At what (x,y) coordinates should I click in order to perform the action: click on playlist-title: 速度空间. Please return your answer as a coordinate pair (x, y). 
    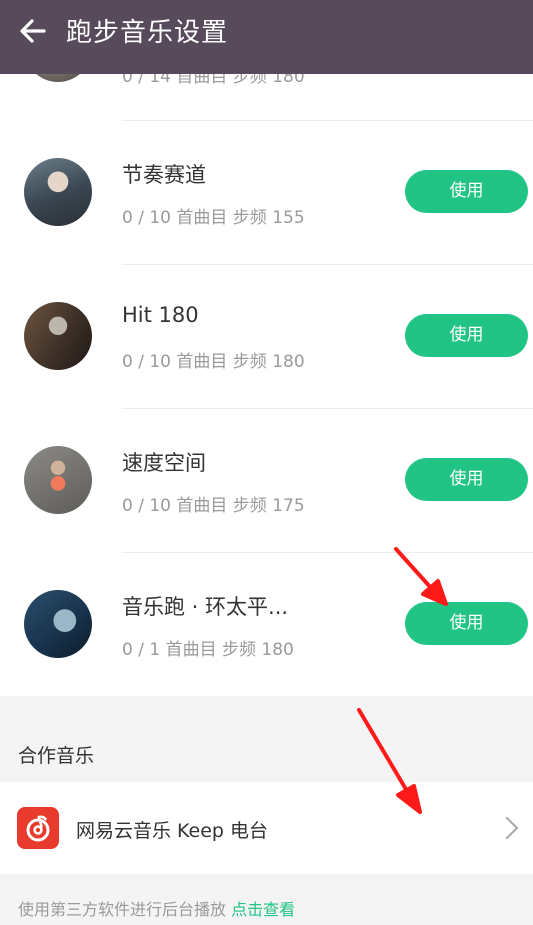
    Looking at the image, I should click on (164, 463).